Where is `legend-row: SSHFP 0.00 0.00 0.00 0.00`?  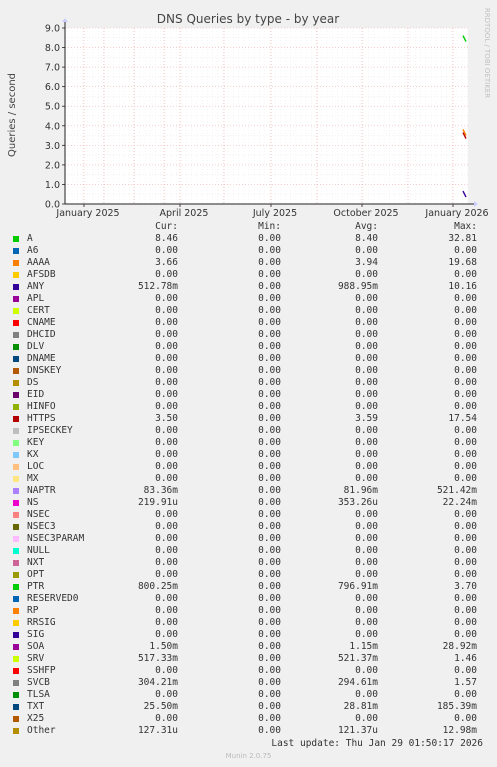
legend-row: SSHFP 0.00 0.00 0.00 0.00 is located at coordinates (243, 671).